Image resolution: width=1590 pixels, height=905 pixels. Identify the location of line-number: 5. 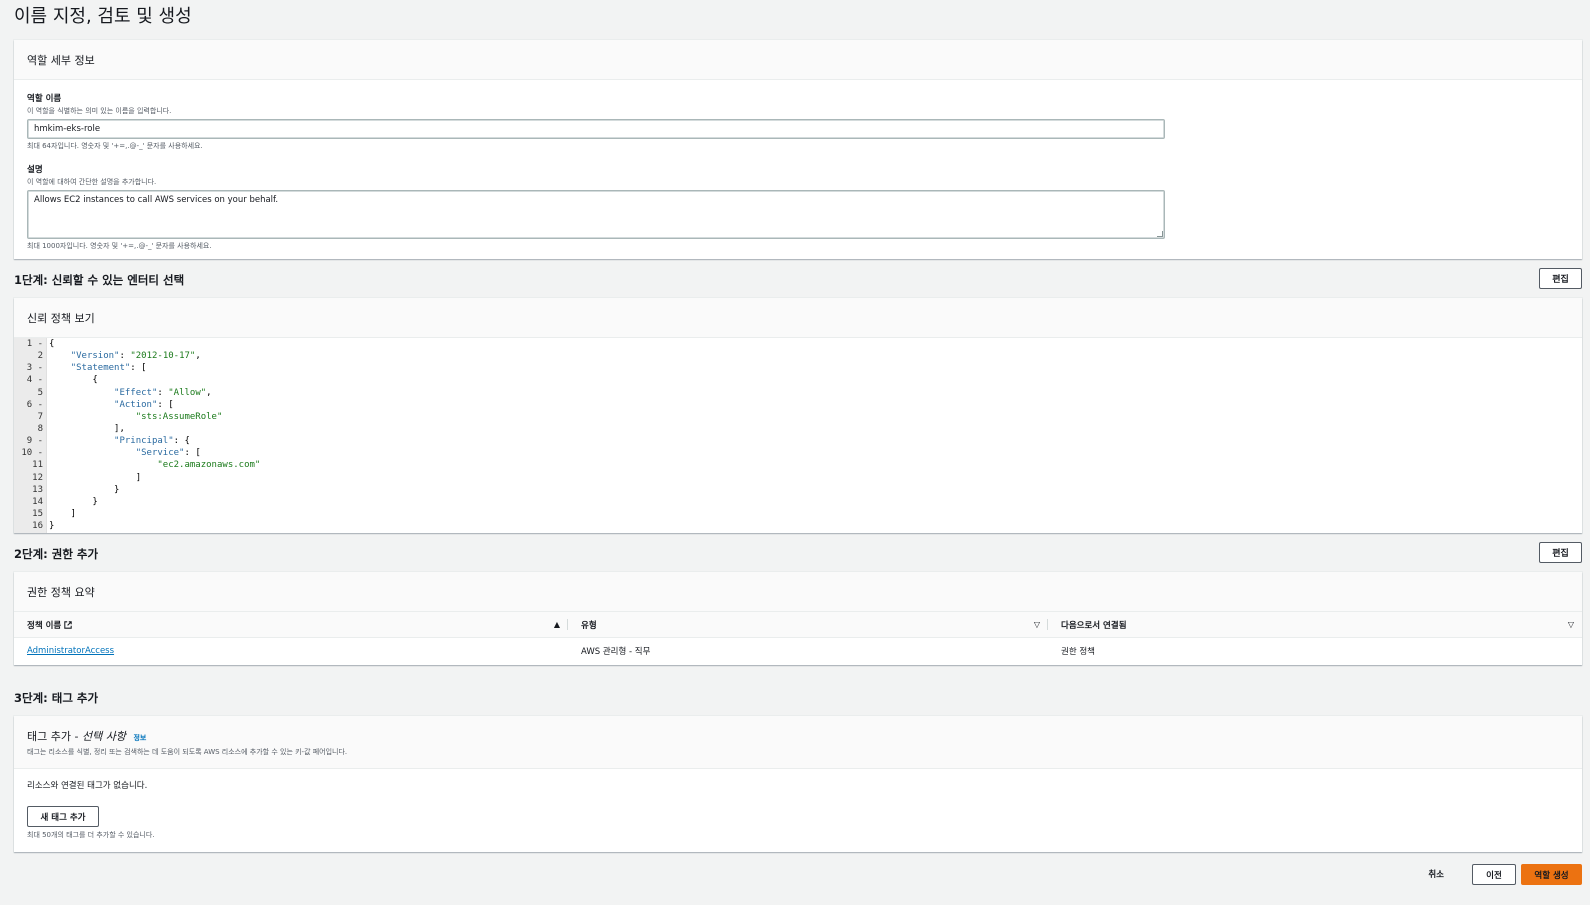
(40, 392).